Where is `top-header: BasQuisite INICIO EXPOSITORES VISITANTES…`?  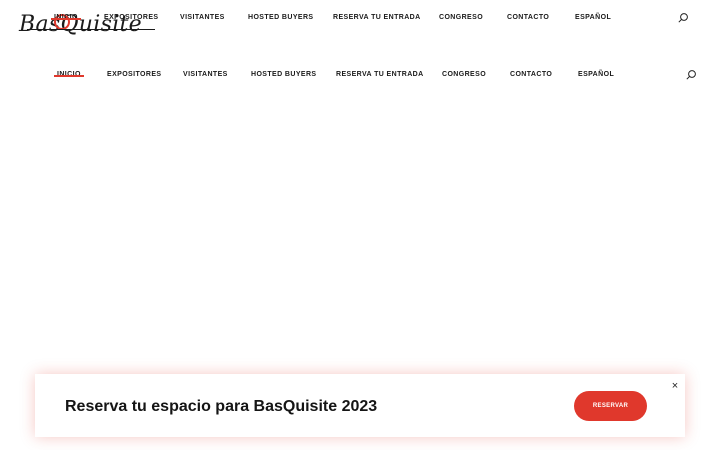
top-header: BasQuisite INICIO EXPOSITORES VISITANTES… is located at coordinates (360, 20).